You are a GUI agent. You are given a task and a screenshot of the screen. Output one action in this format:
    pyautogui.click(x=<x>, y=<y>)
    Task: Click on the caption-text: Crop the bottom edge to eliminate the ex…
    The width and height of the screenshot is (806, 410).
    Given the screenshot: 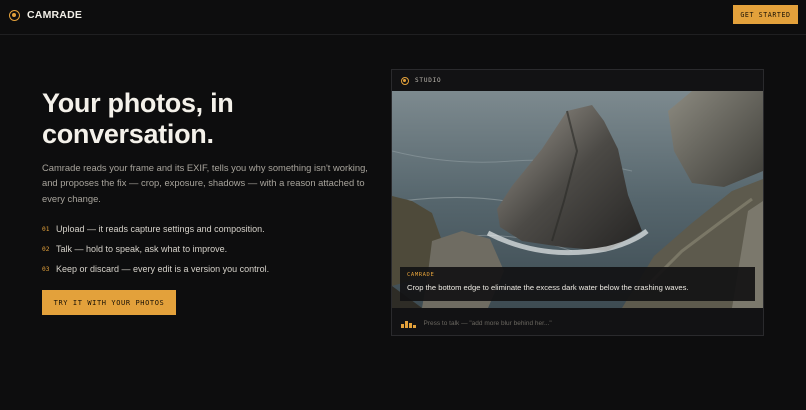 What is the action you would take?
    pyautogui.click(x=548, y=287)
    